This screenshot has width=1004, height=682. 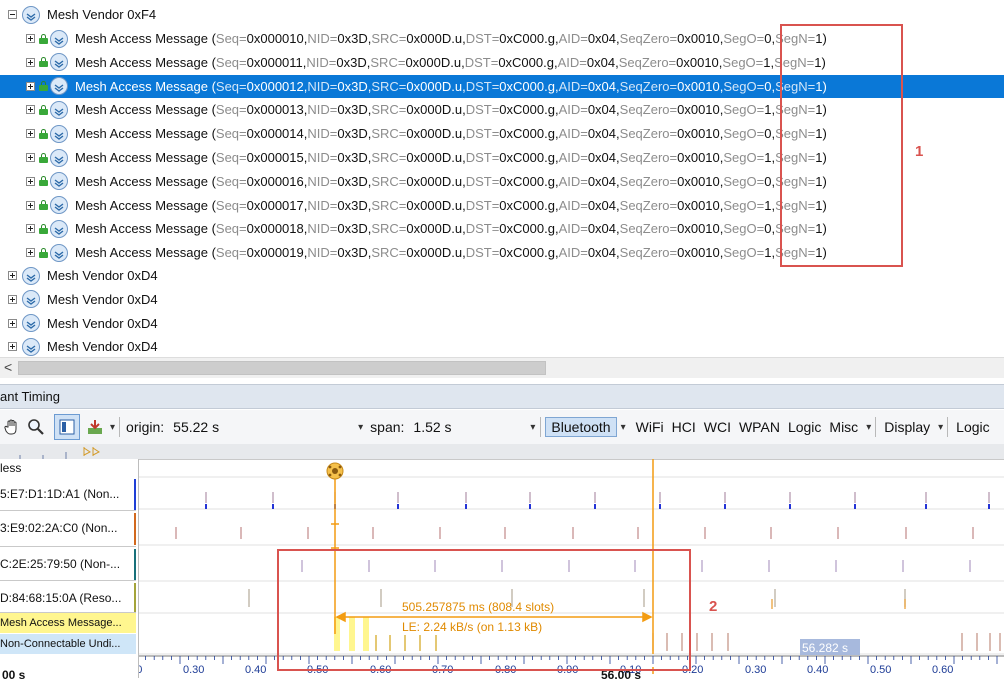 I want to click on menu-logic: Logic, so click(x=804, y=427).